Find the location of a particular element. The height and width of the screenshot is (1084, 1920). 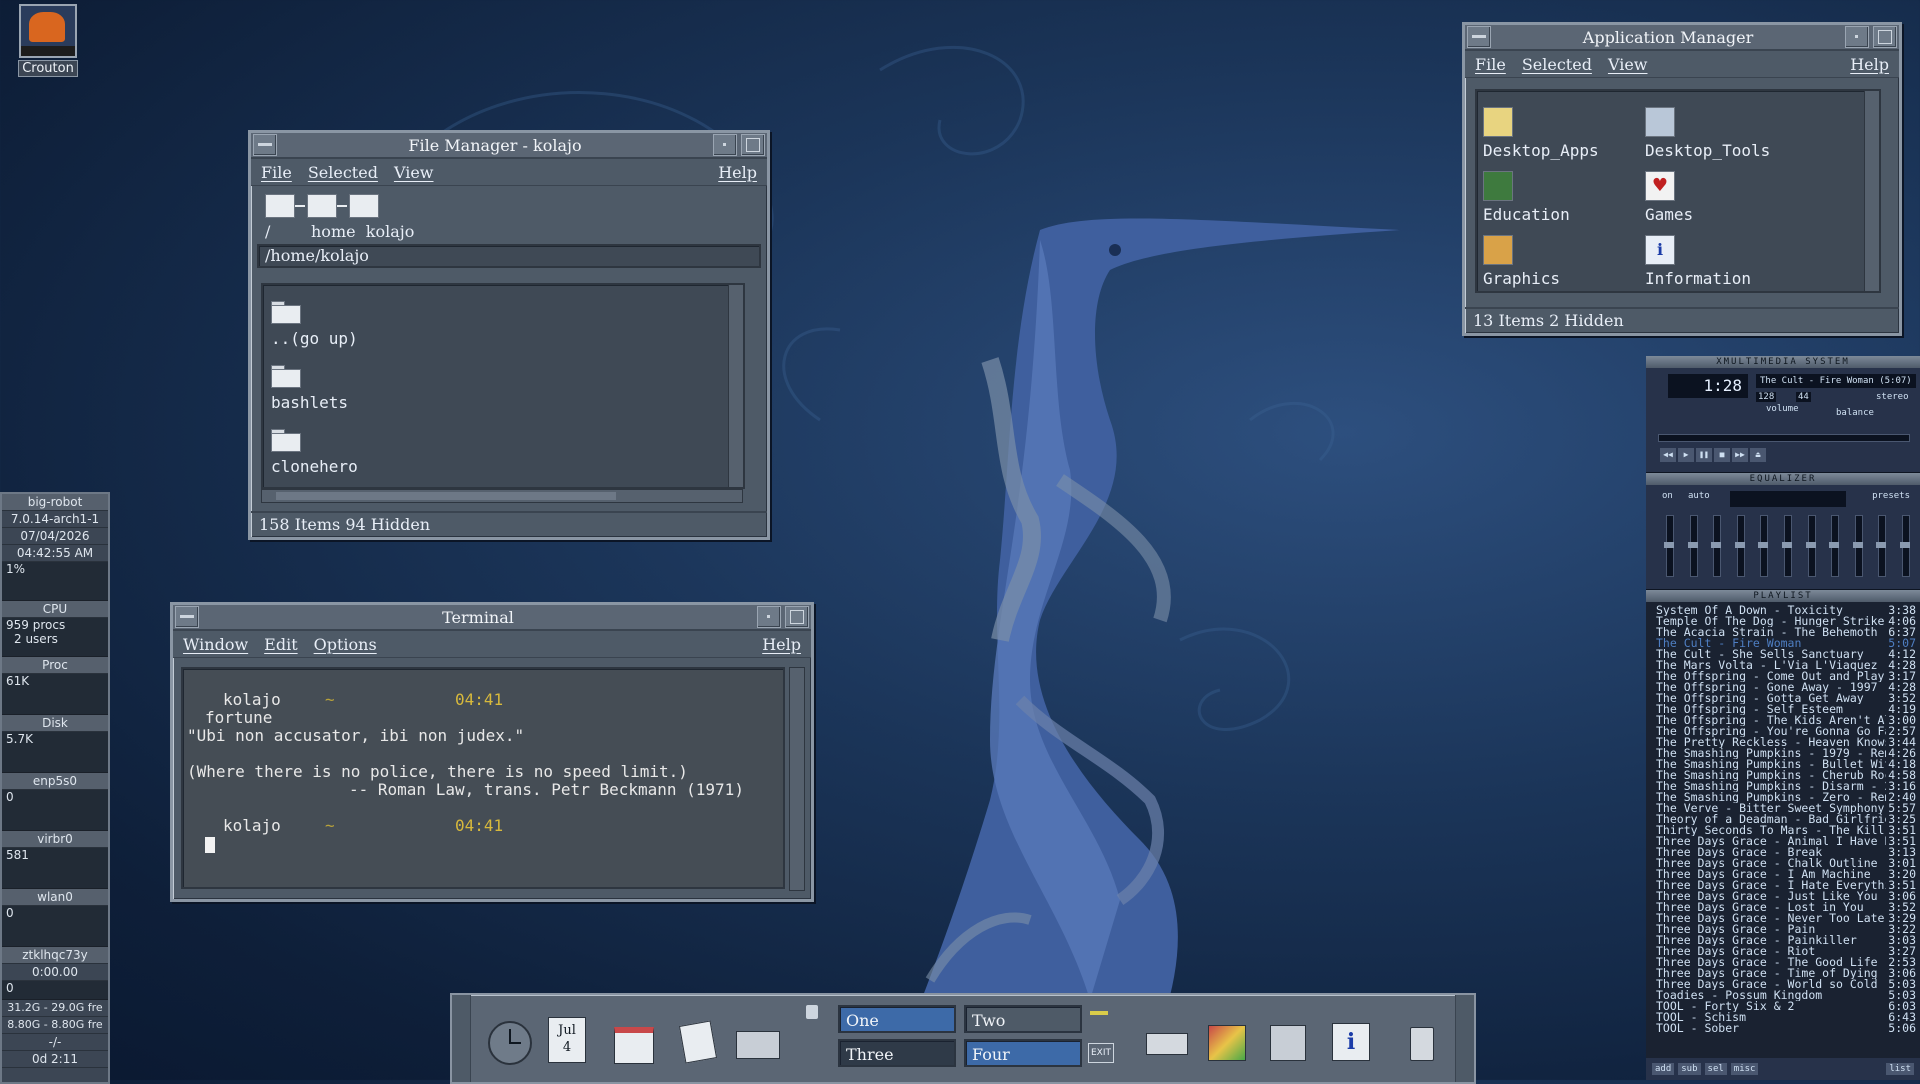

equalizer-titlebar: EQUALIZER is located at coordinates (1783, 479).